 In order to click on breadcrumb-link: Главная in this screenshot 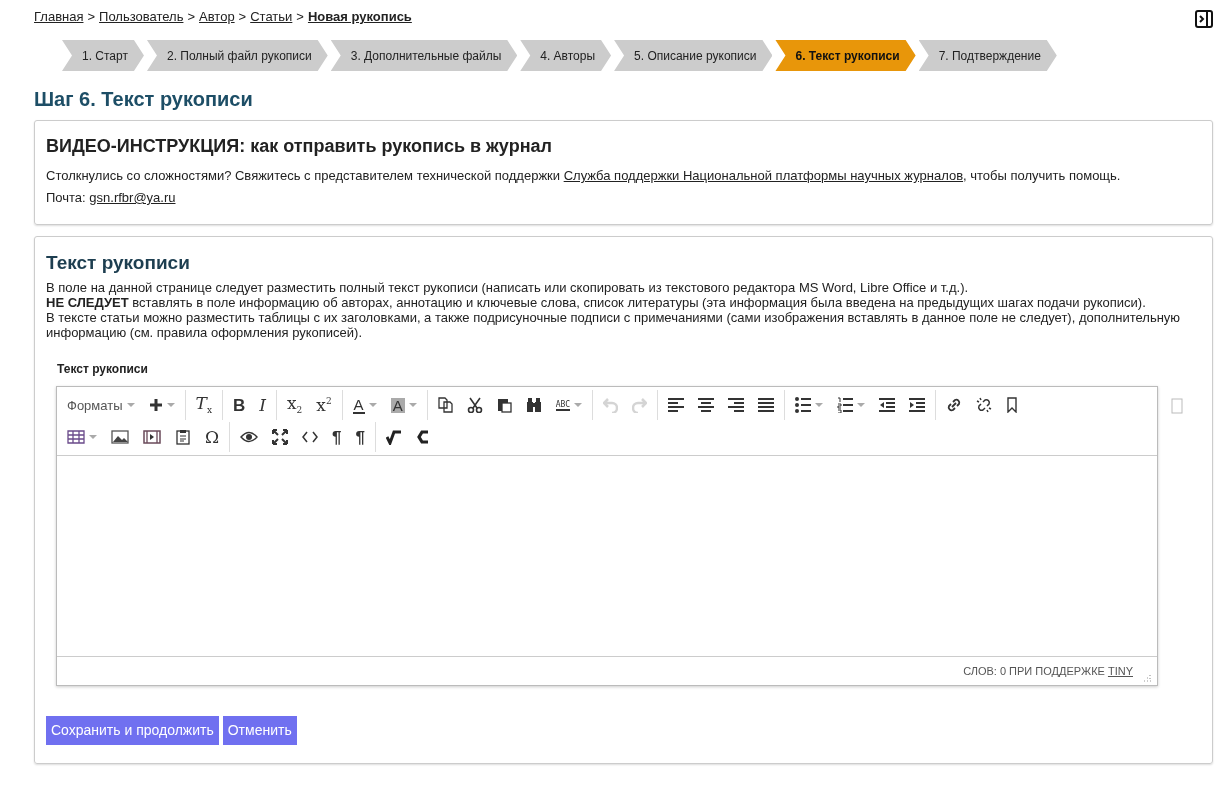, I will do `click(59, 16)`.